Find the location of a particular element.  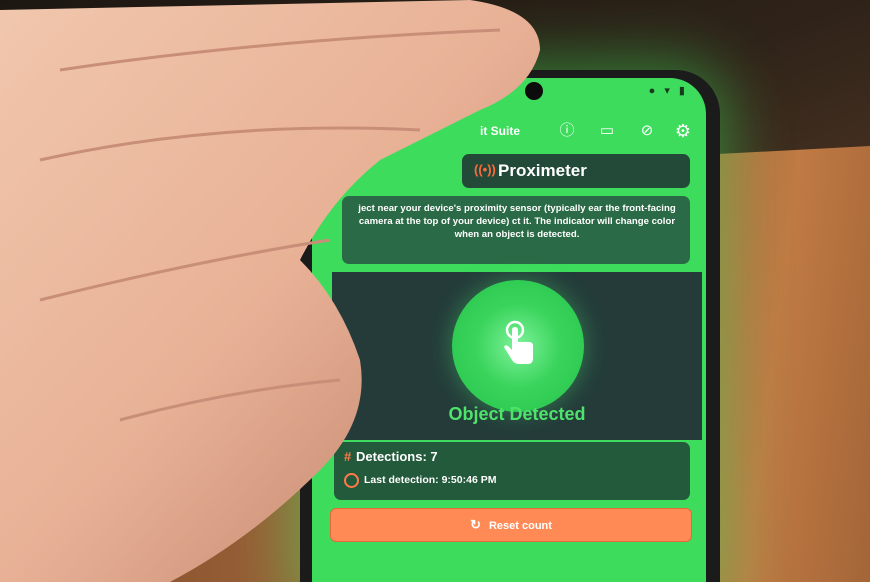

proximity-indicator-panel: Object Detected is located at coordinates (517, 356).